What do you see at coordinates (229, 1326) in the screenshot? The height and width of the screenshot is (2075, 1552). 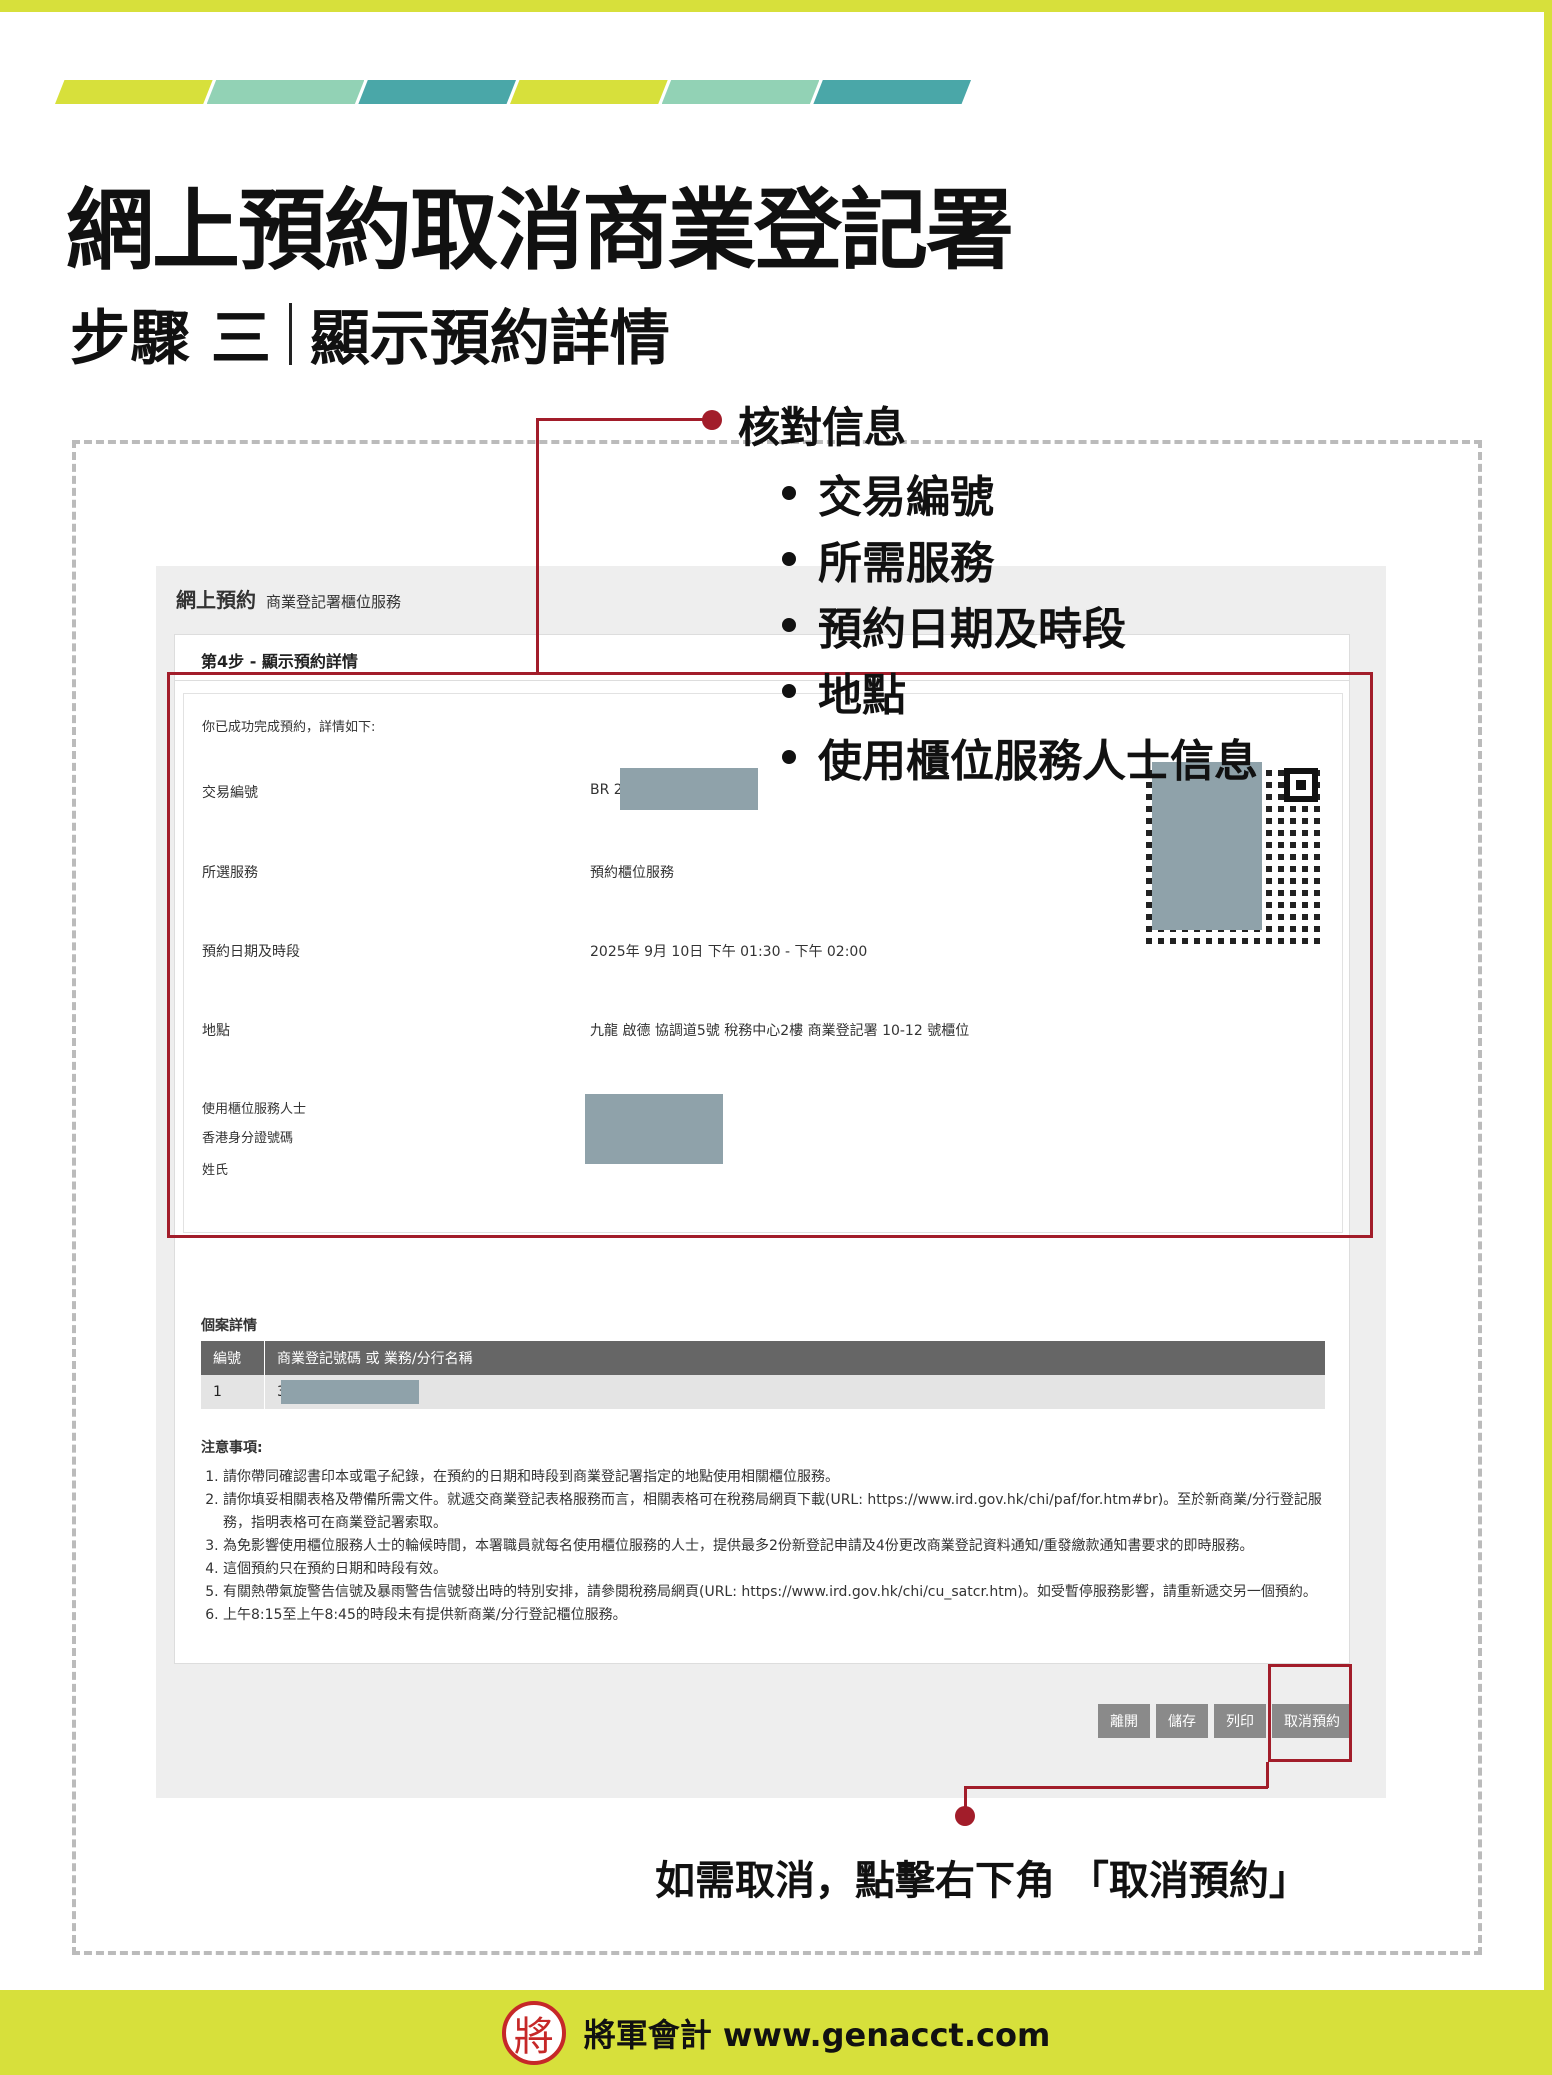 I see `case-details-title: 個案詳情` at bounding box center [229, 1326].